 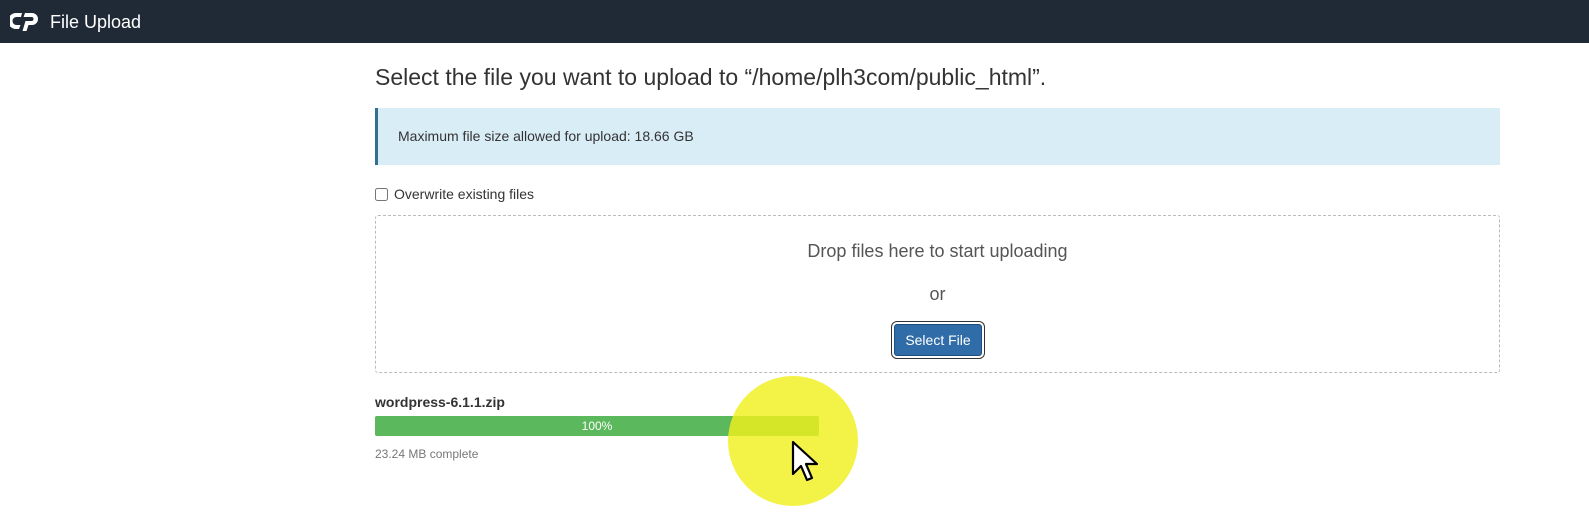 What do you see at coordinates (805, 461) in the screenshot?
I see `mouse-pointer-icon` at bounding box center [805, 461].